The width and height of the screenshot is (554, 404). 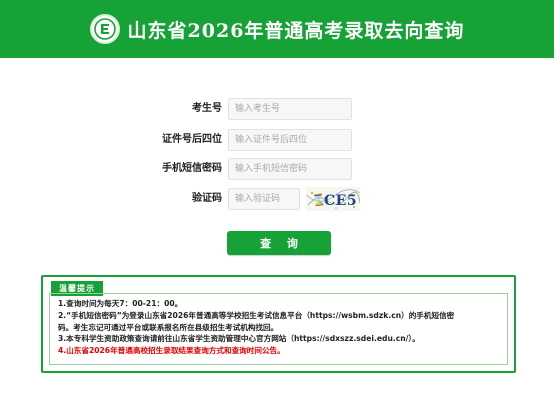 I want to click on sms-password-row: 手机短信密码, so click(x=277, y=169).